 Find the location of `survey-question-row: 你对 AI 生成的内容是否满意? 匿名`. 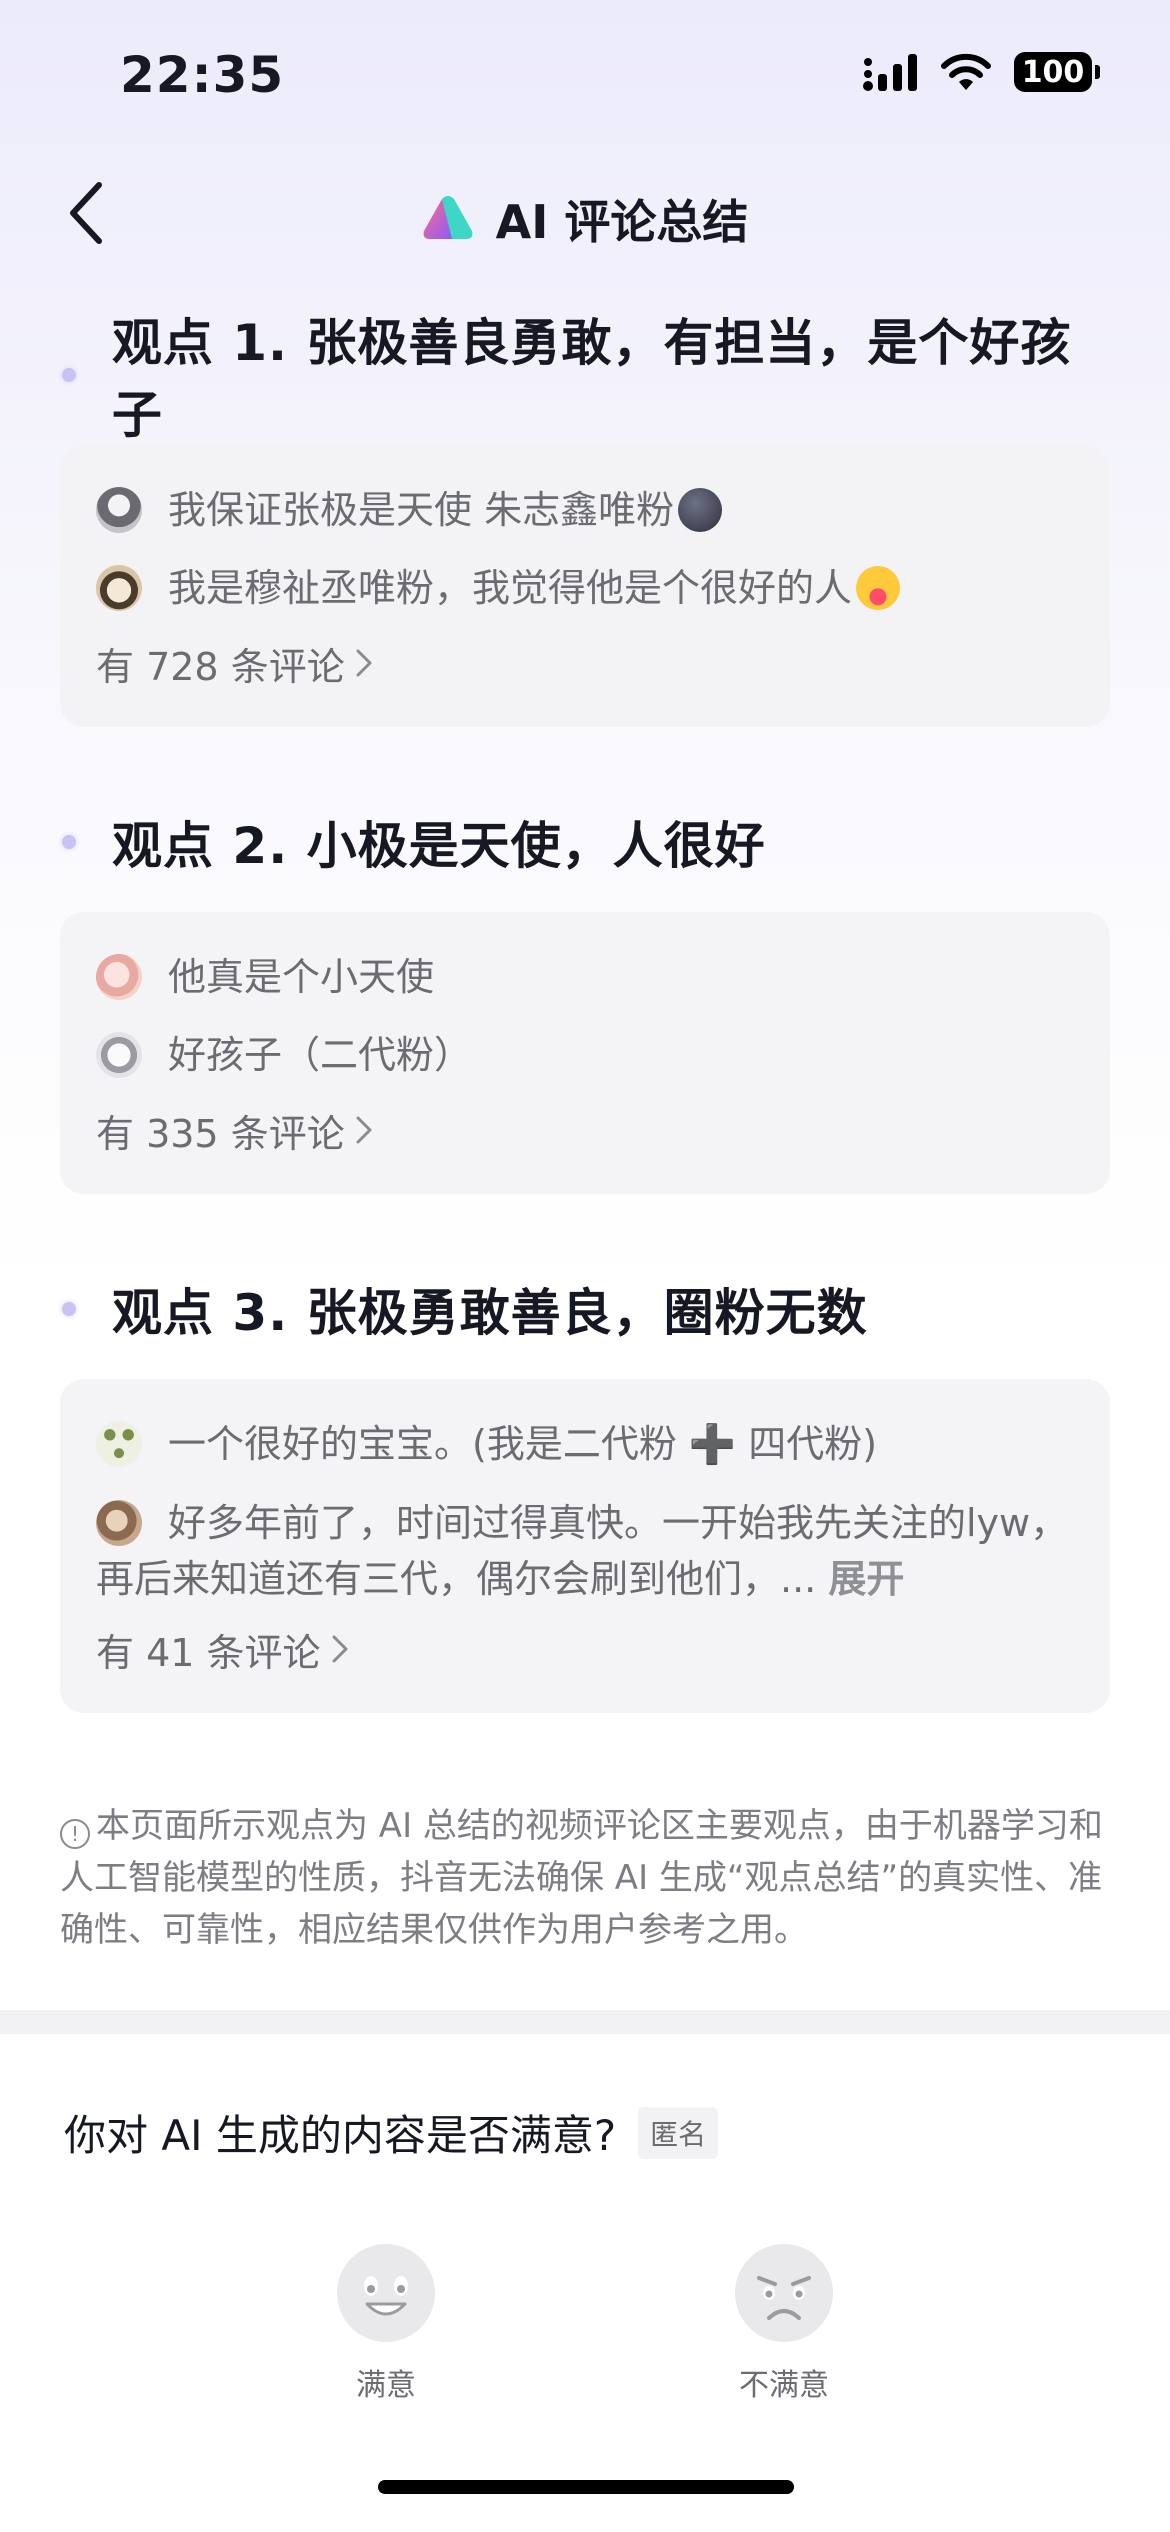

survey-question-row: 你对 AI 生成的内容是否满意? 匿名 is located at coordinates (391, 2132).